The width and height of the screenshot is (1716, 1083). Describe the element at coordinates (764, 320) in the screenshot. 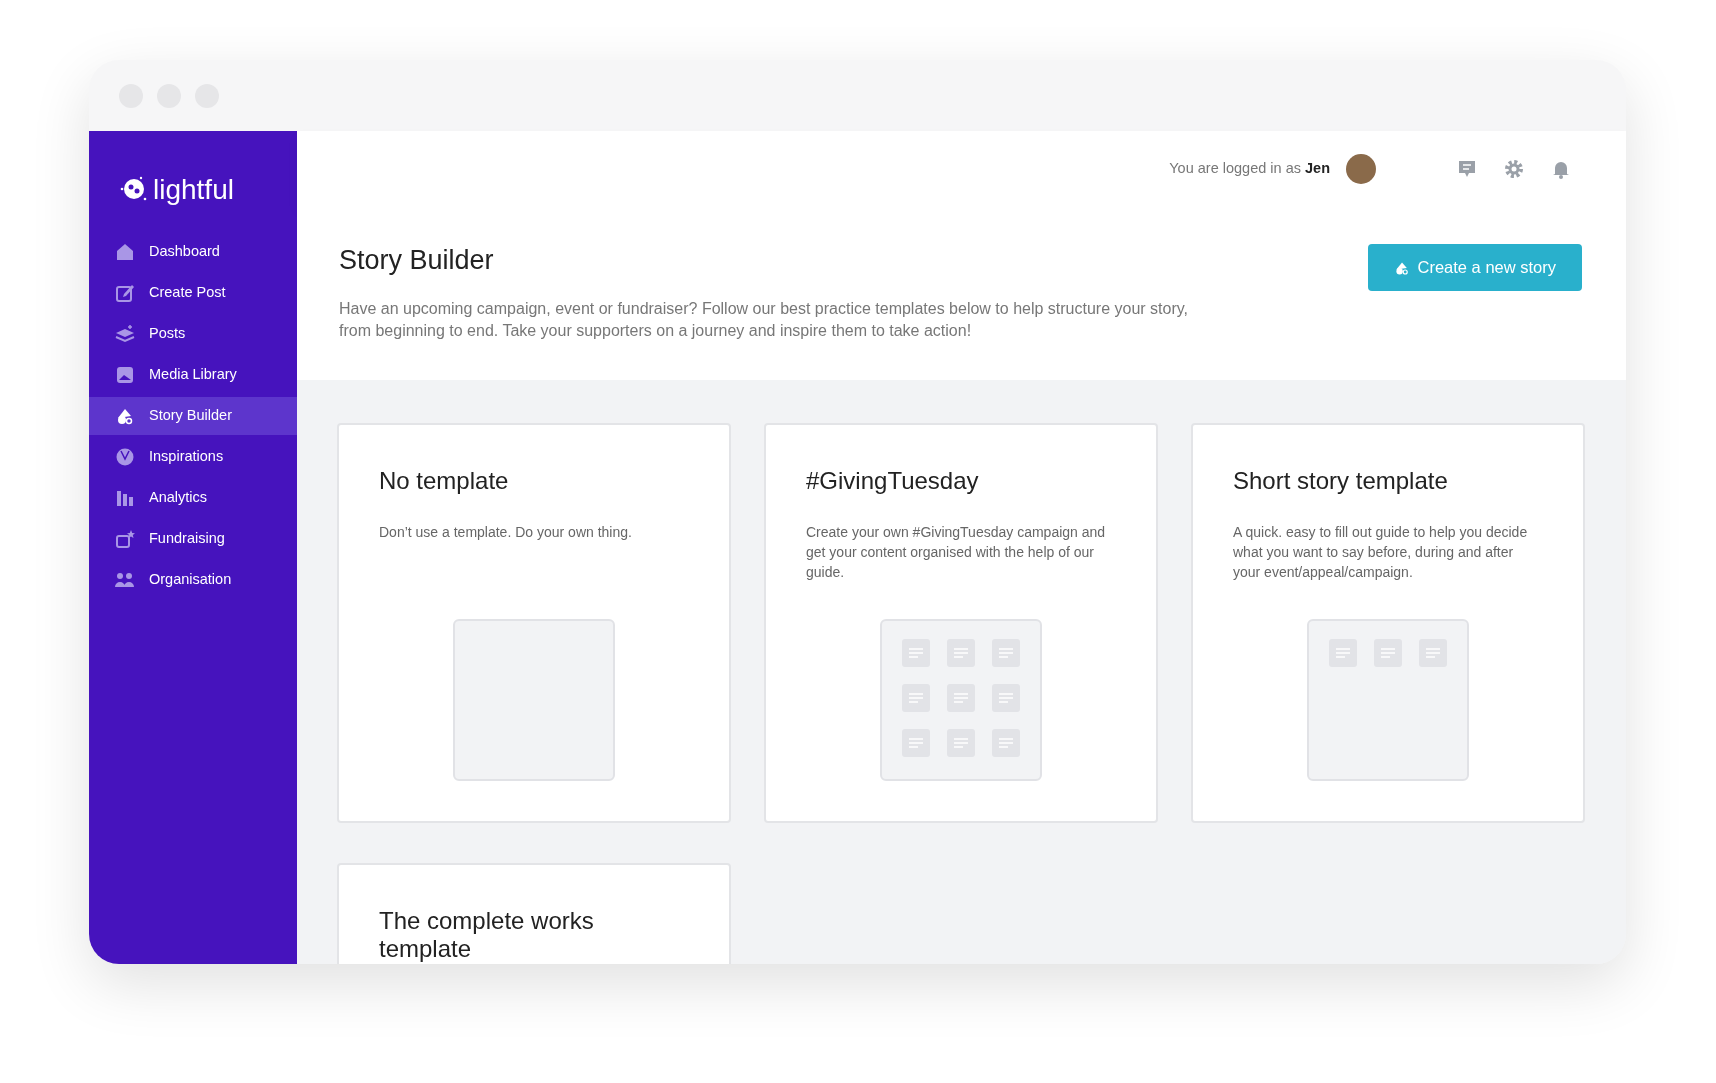

I see `page-description: Have an upcoming campaign, event or fundraiser? Follow our best practice templates below to help structure your story, from beginning to end. Take your supporters on a journey and inspire them to take action!` at that location.